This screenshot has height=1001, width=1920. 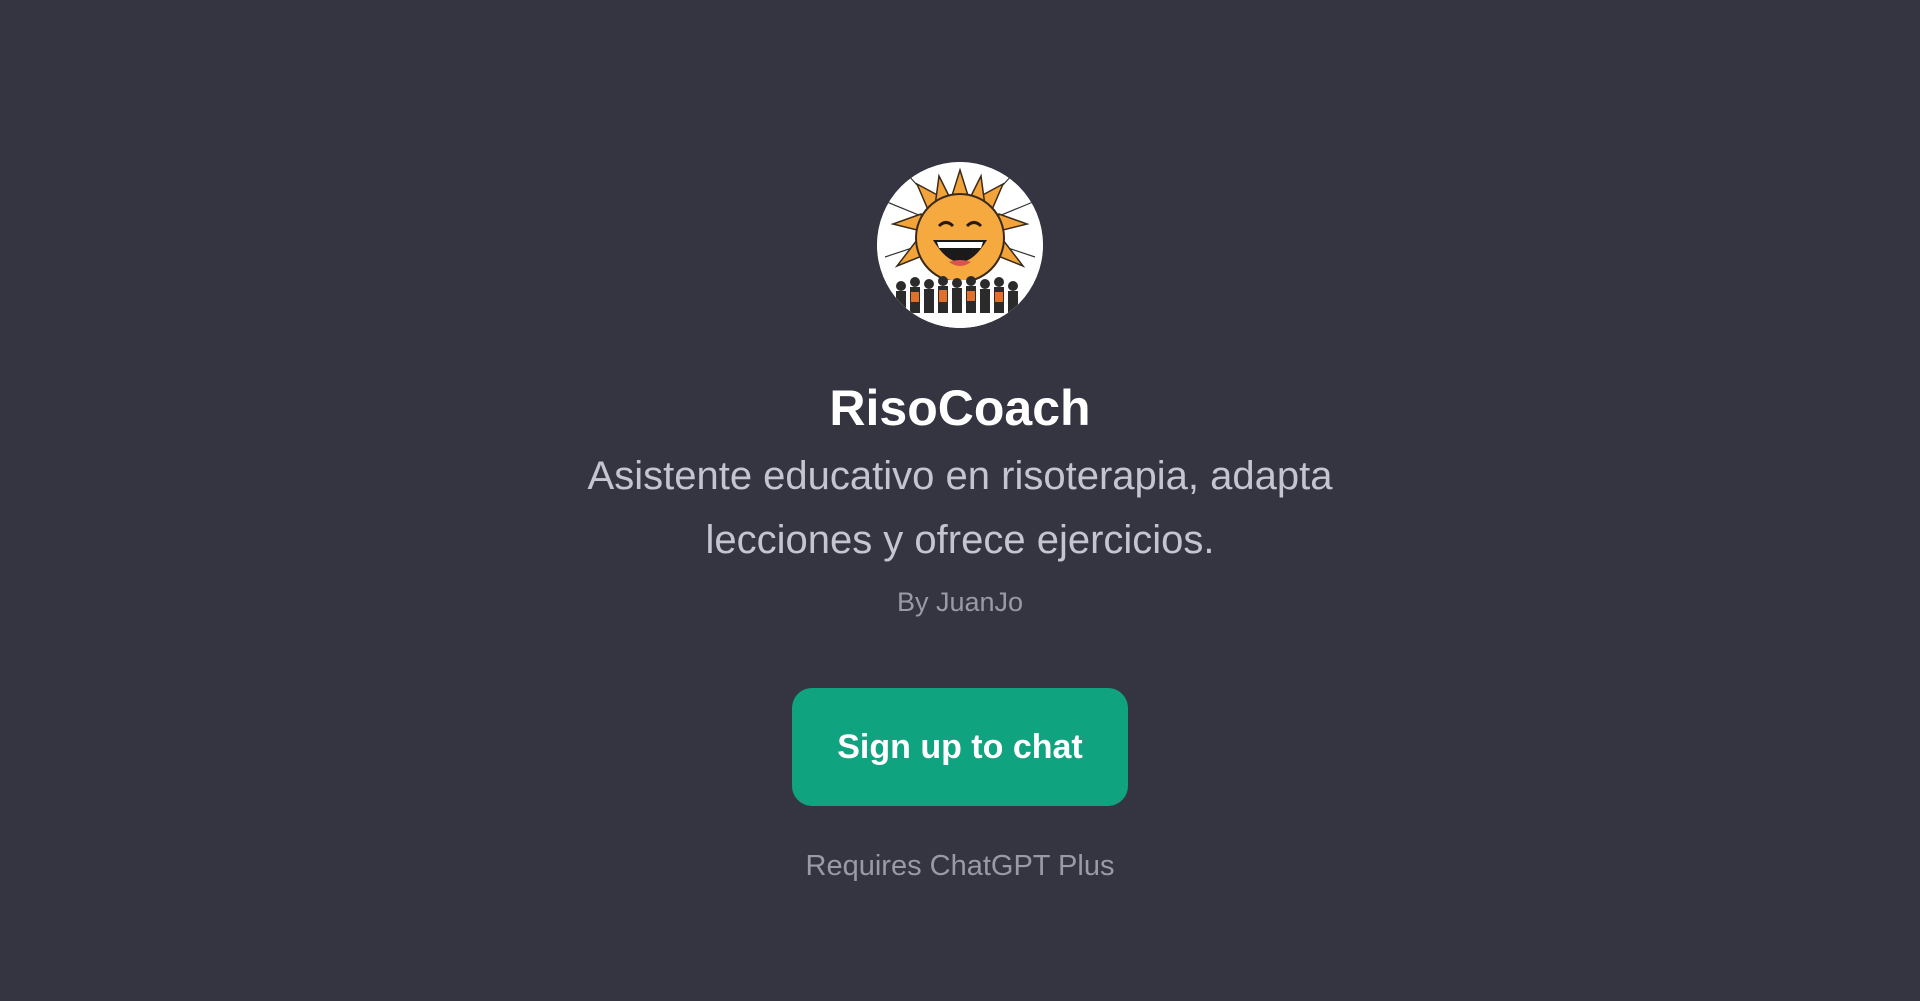 I want to click on laughing-sun-crowd-icon, so click(x=960, y=245).